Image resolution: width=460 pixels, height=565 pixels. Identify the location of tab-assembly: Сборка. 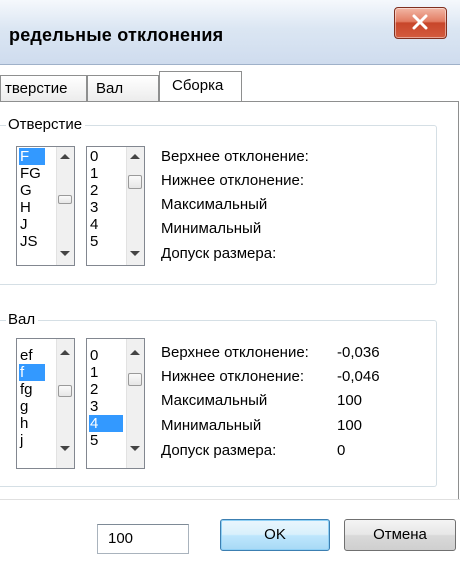
(200, 86).